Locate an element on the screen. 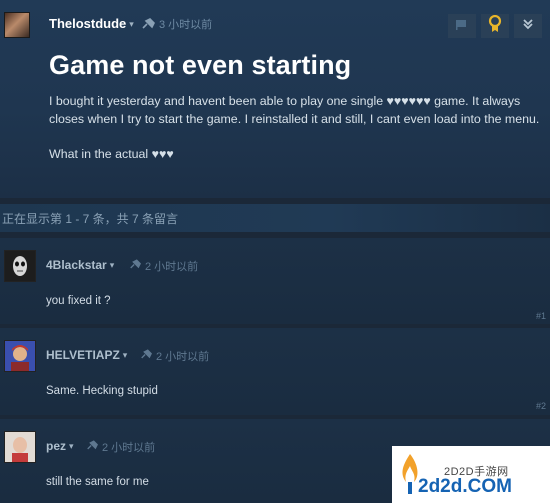 The width and height of the screenshot is (550, 503). reply-author: pez ▾ is located at coordinates (60, 446).